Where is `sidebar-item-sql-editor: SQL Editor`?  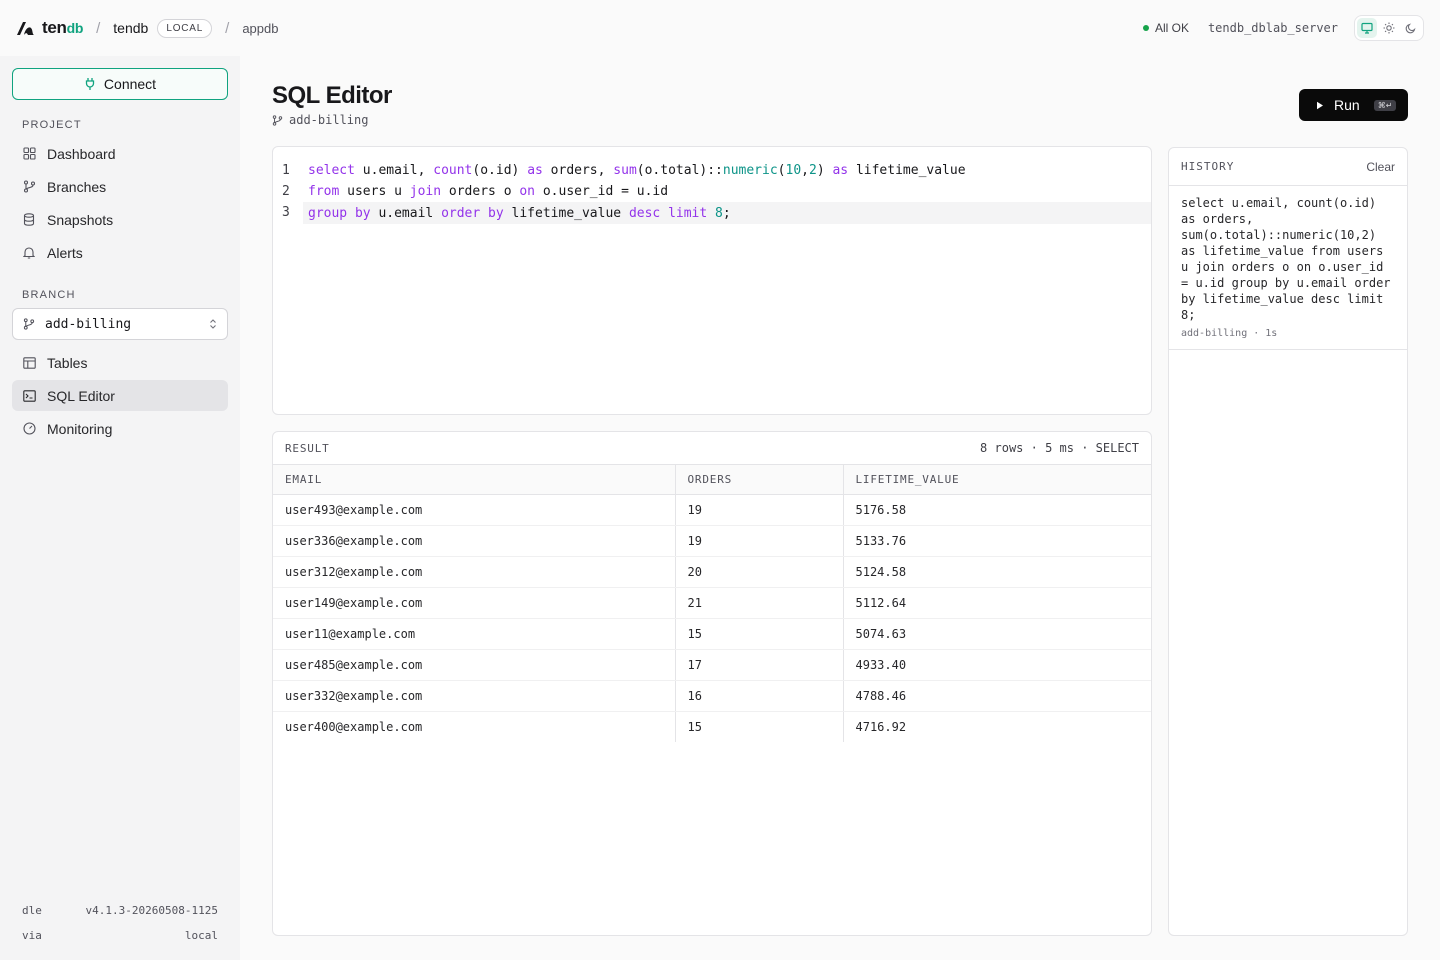
sidebar-item-sql-editor: SQL Editor is located at coordinates (120, 395).